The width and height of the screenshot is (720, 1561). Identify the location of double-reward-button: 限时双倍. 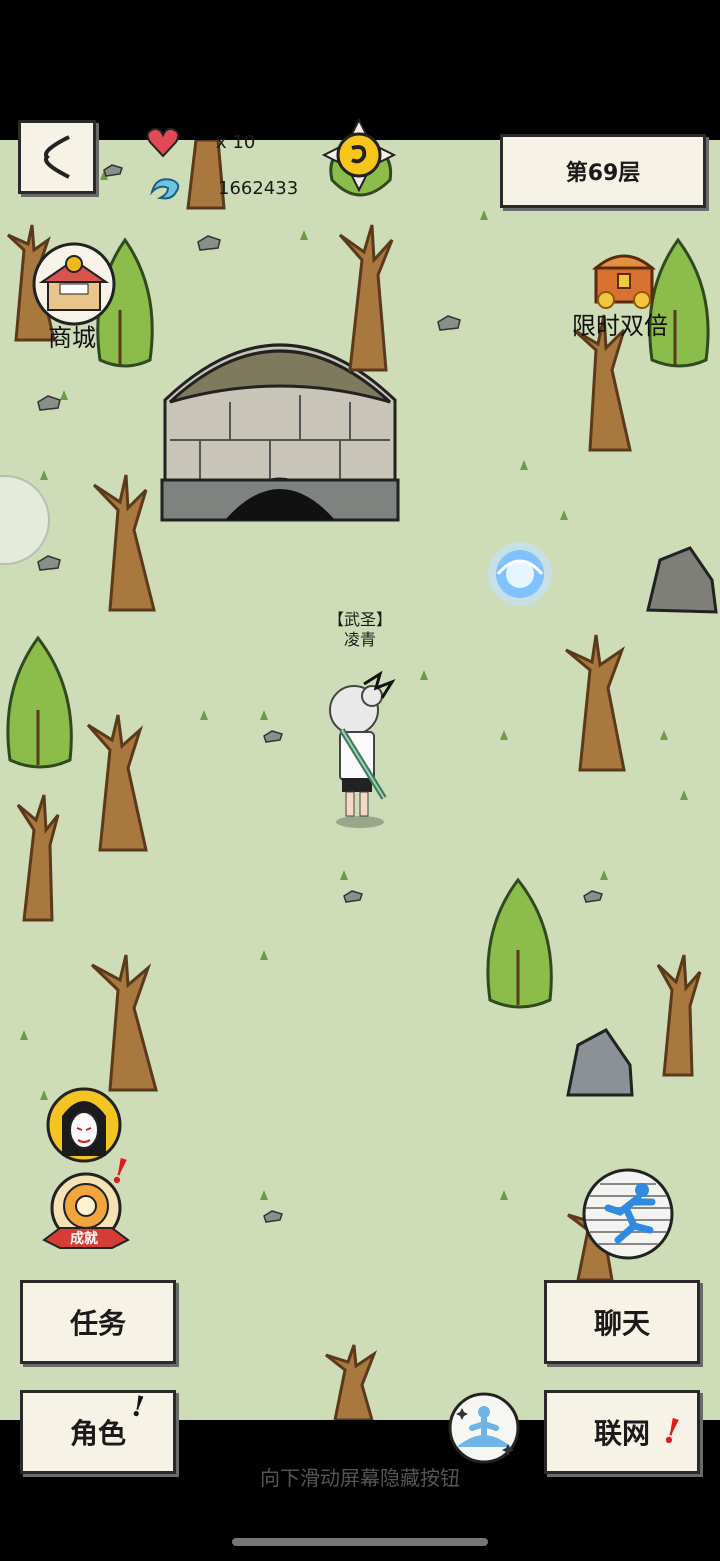
(625, 290).